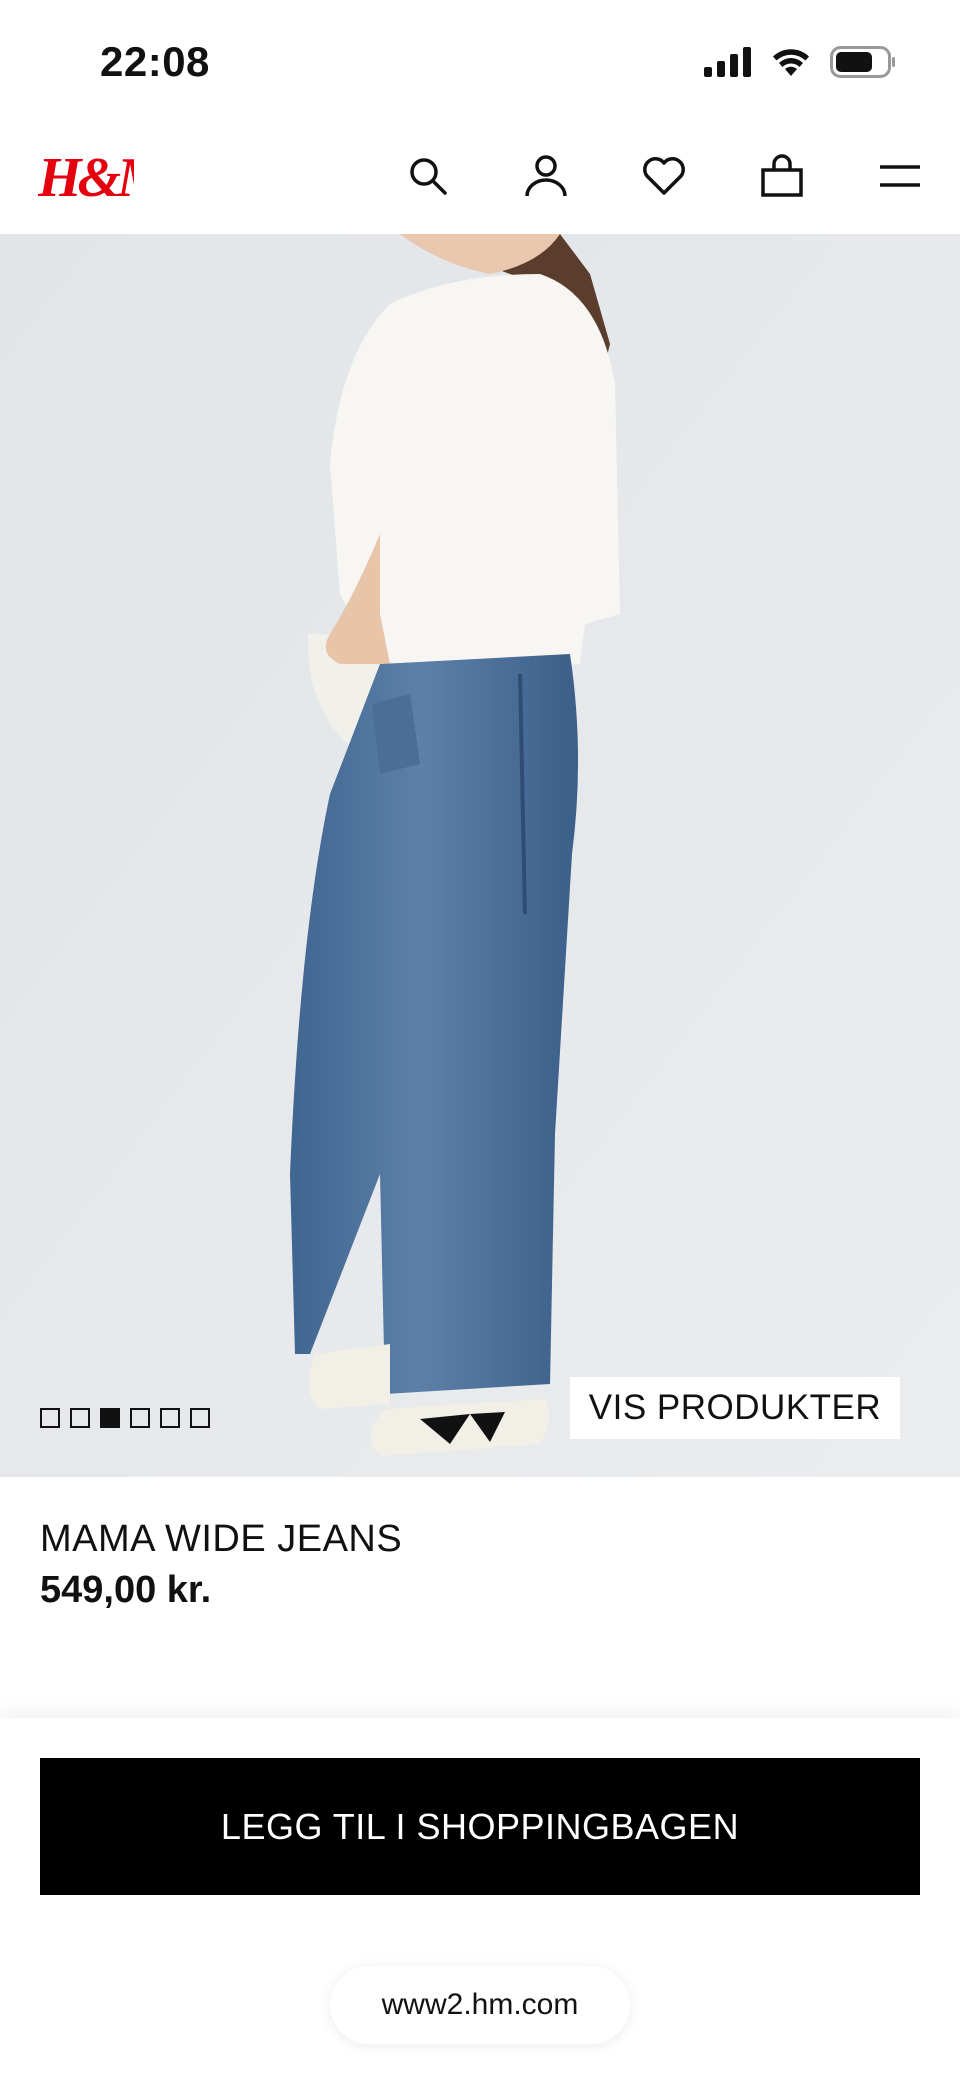 The image size is (960, 2078). What do you see at coordinates (125, 1418) in the screenshot?
I see `carousel-indicators` at bounding box center [125, 1418].